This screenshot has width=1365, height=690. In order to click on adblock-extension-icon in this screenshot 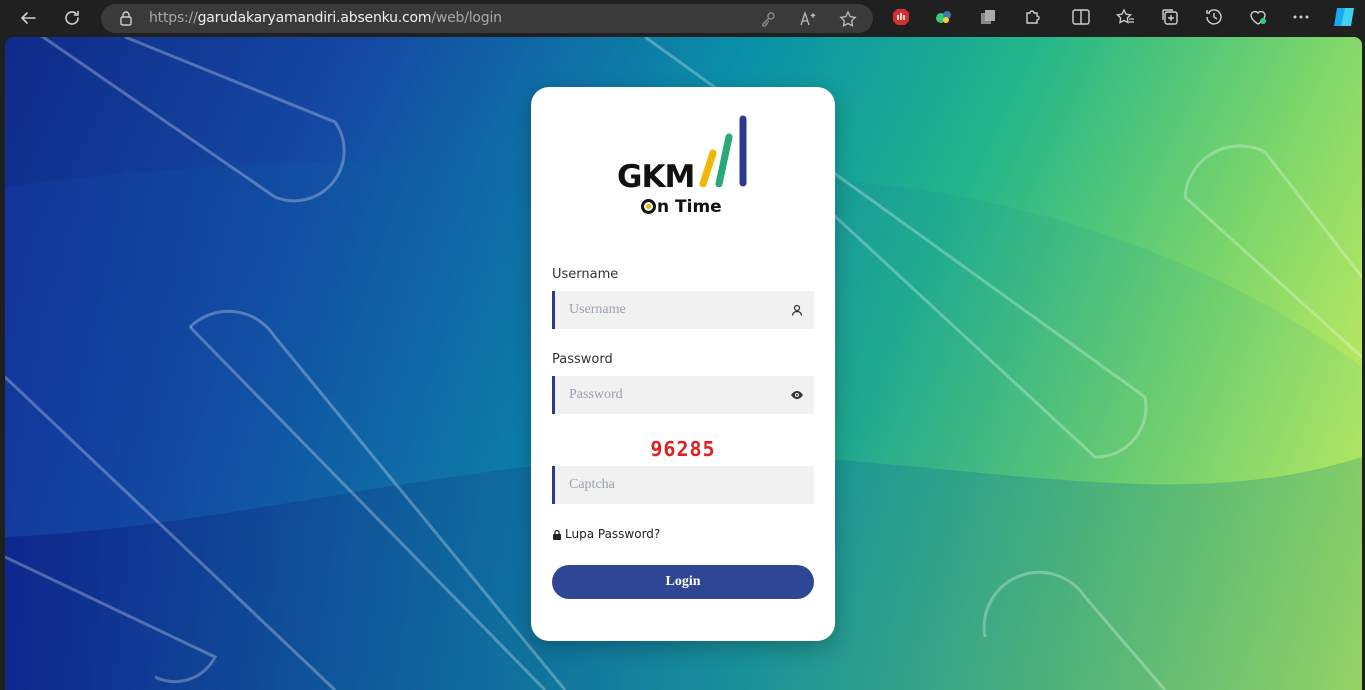, I will do `click(901, 17)`.